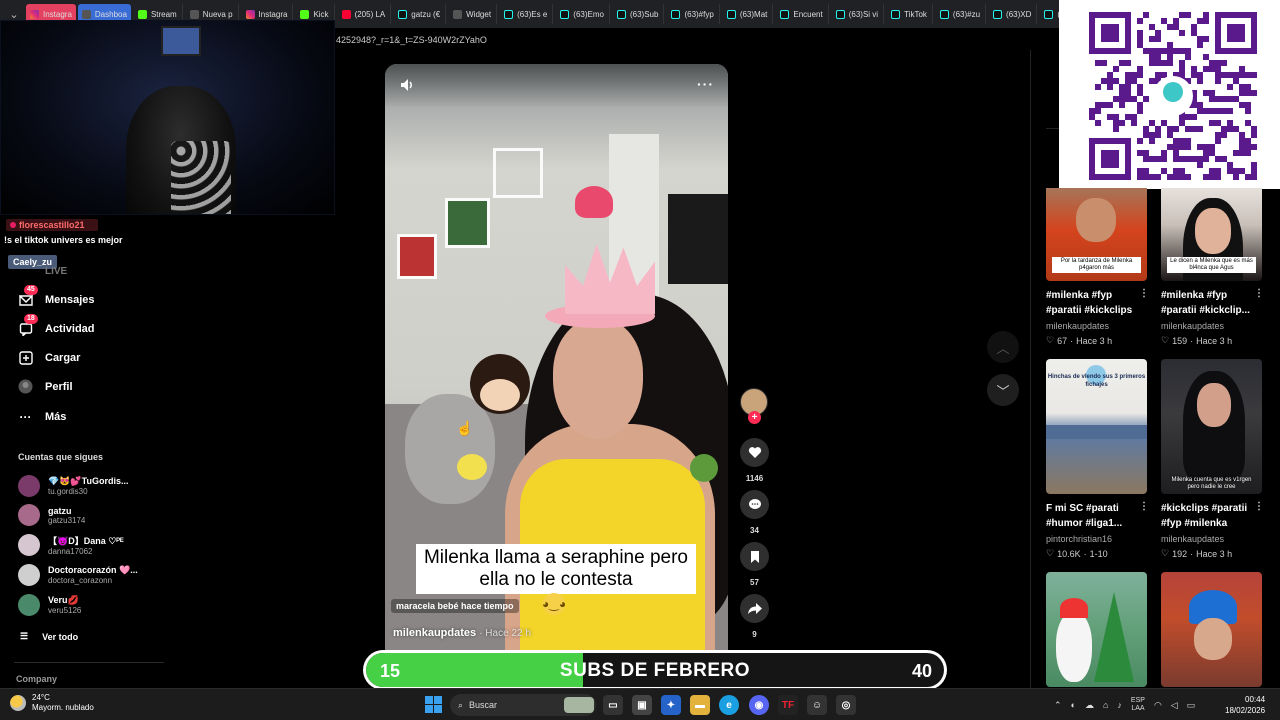  What do you see at coordinates (1191, 705) in the screenshot?
I see `battery-icon: ▭` at bounding box center [1191, 705].